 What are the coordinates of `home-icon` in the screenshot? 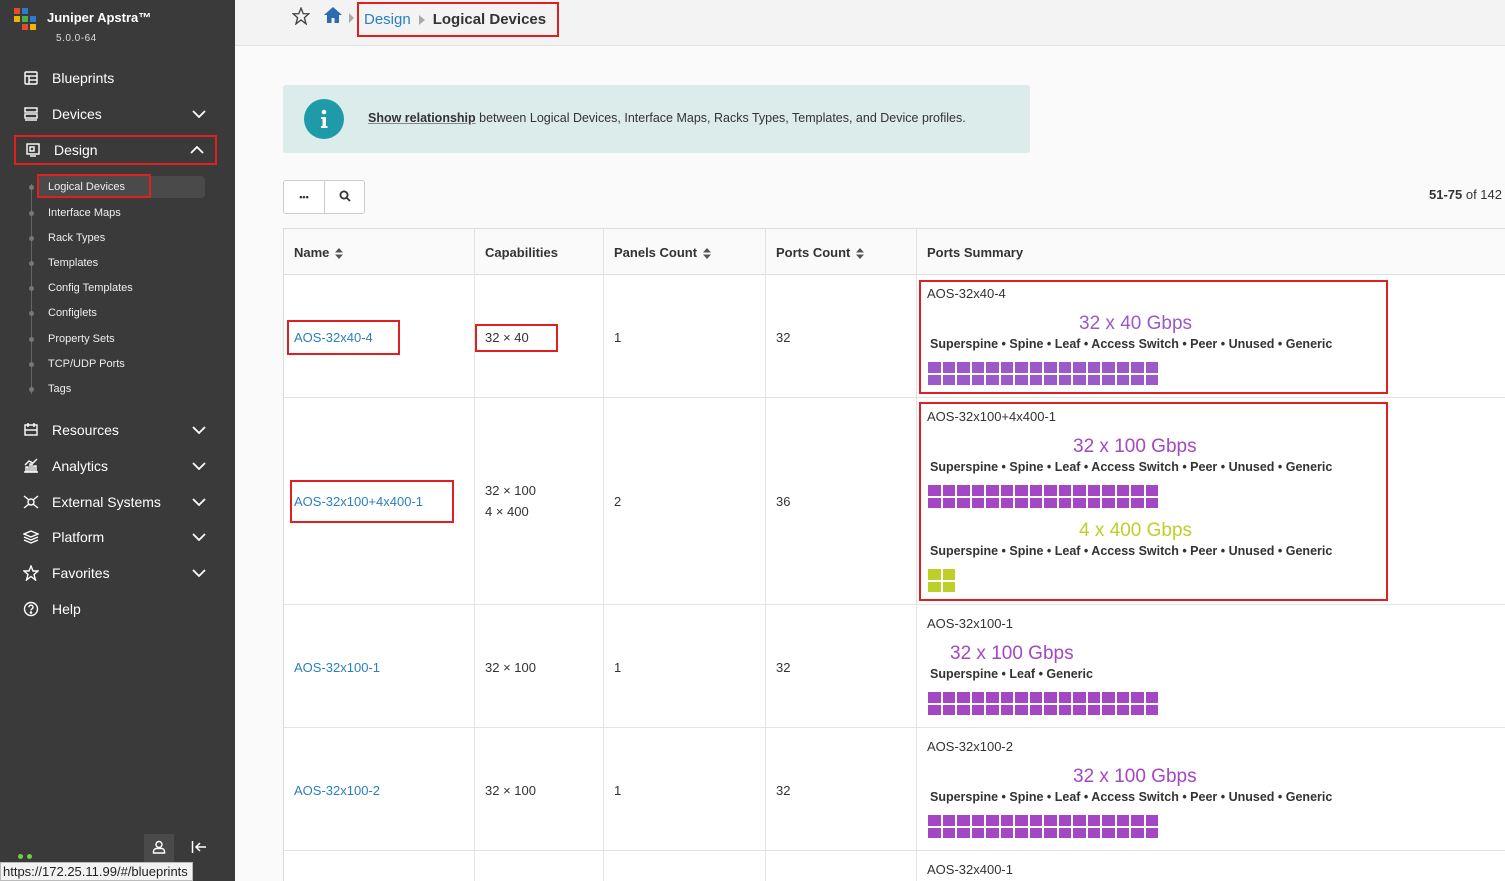 It's located at (334, 16).